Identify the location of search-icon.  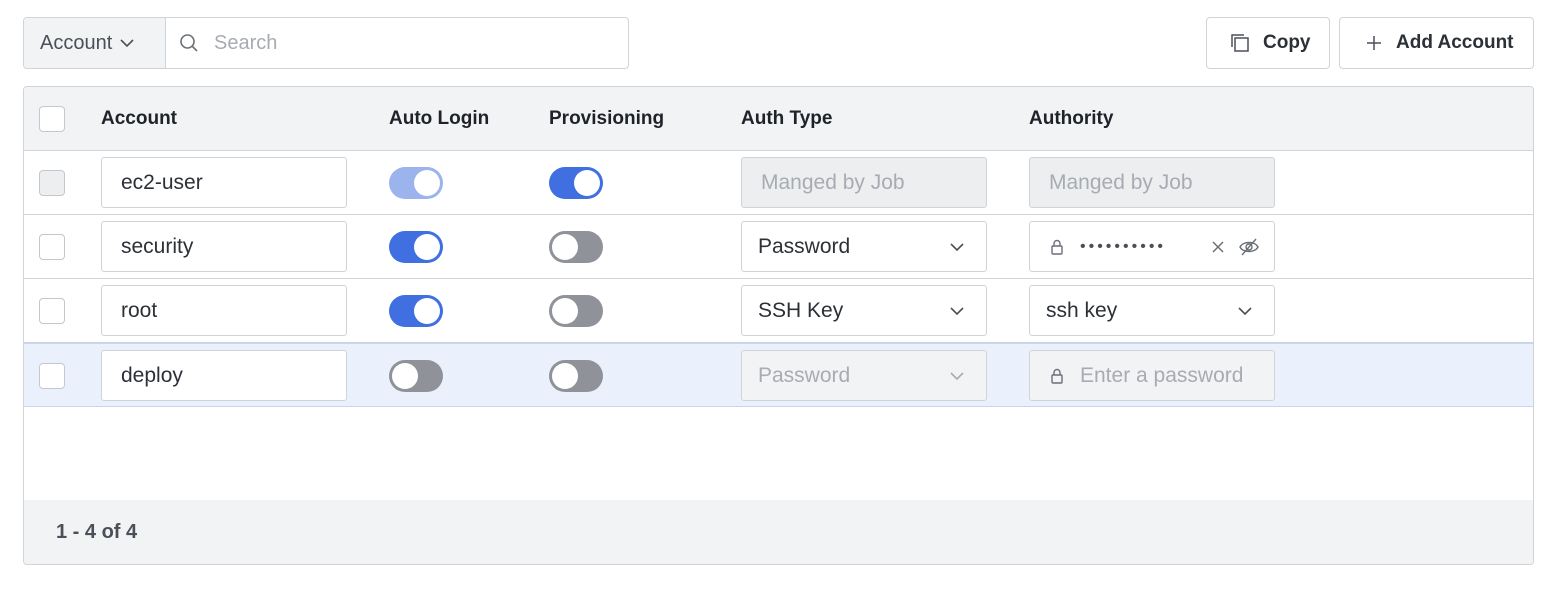
(189, 43).